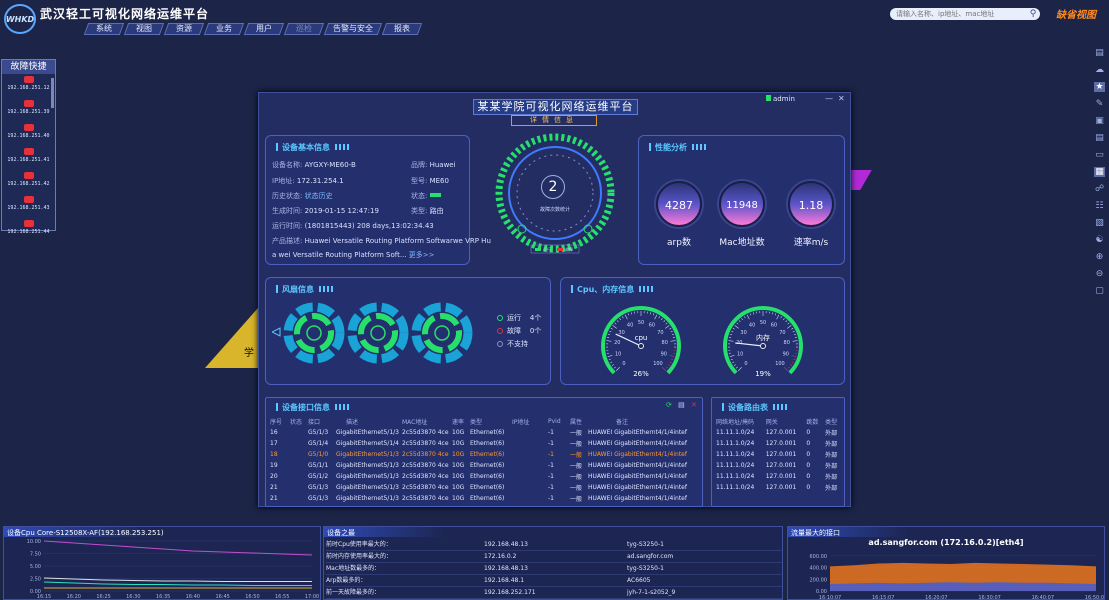 Image resolution: width=1109 pixels, height=600 pixels. What do you see at coordinates (1099, 257) in the screenshot?
I see `zoom-in-icon: ⊕` at bounding box center [1099, 257].